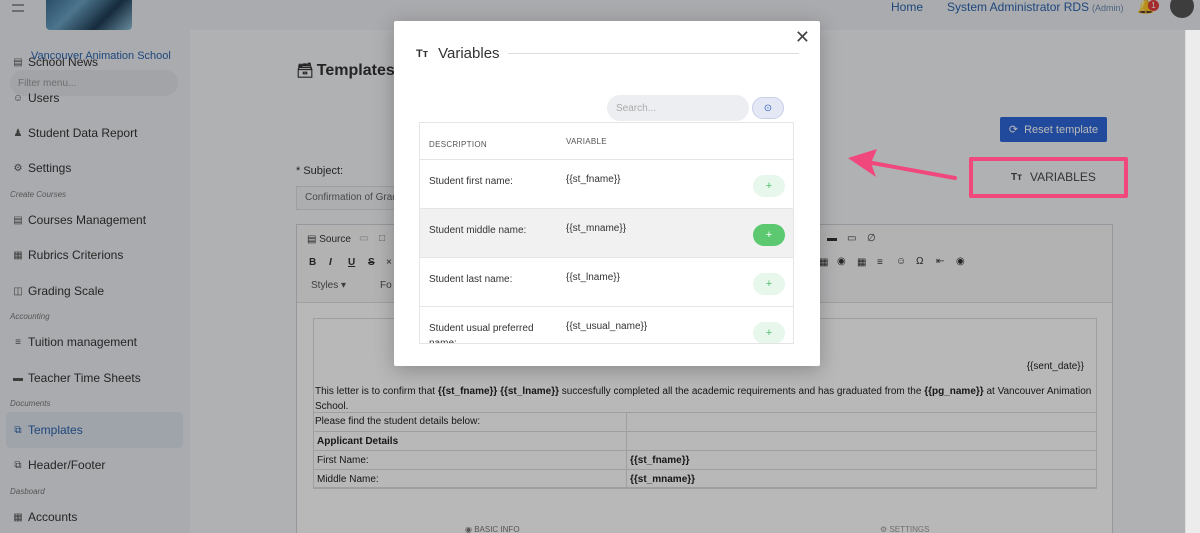 The width and height of the screenshot is (1200, 533). What do you see at coordinates (596, 228) in the screenshot?
I see `variable-code: {{st_mname}}` at bounding box center [596, 228].